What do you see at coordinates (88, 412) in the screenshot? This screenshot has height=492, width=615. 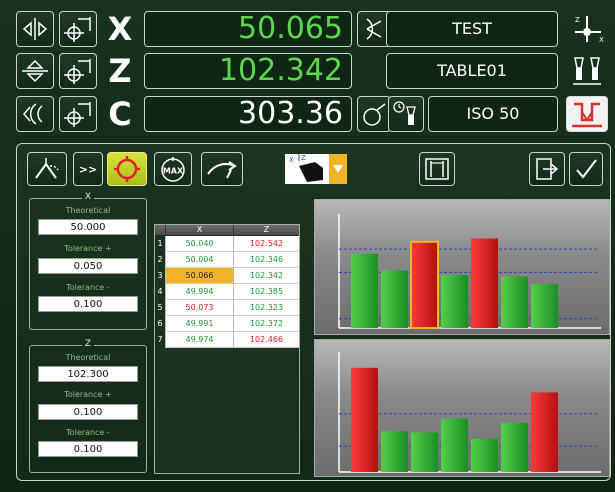 I see `tolerance-plus-z-input: 0.100` at bounding box center [88, 412].